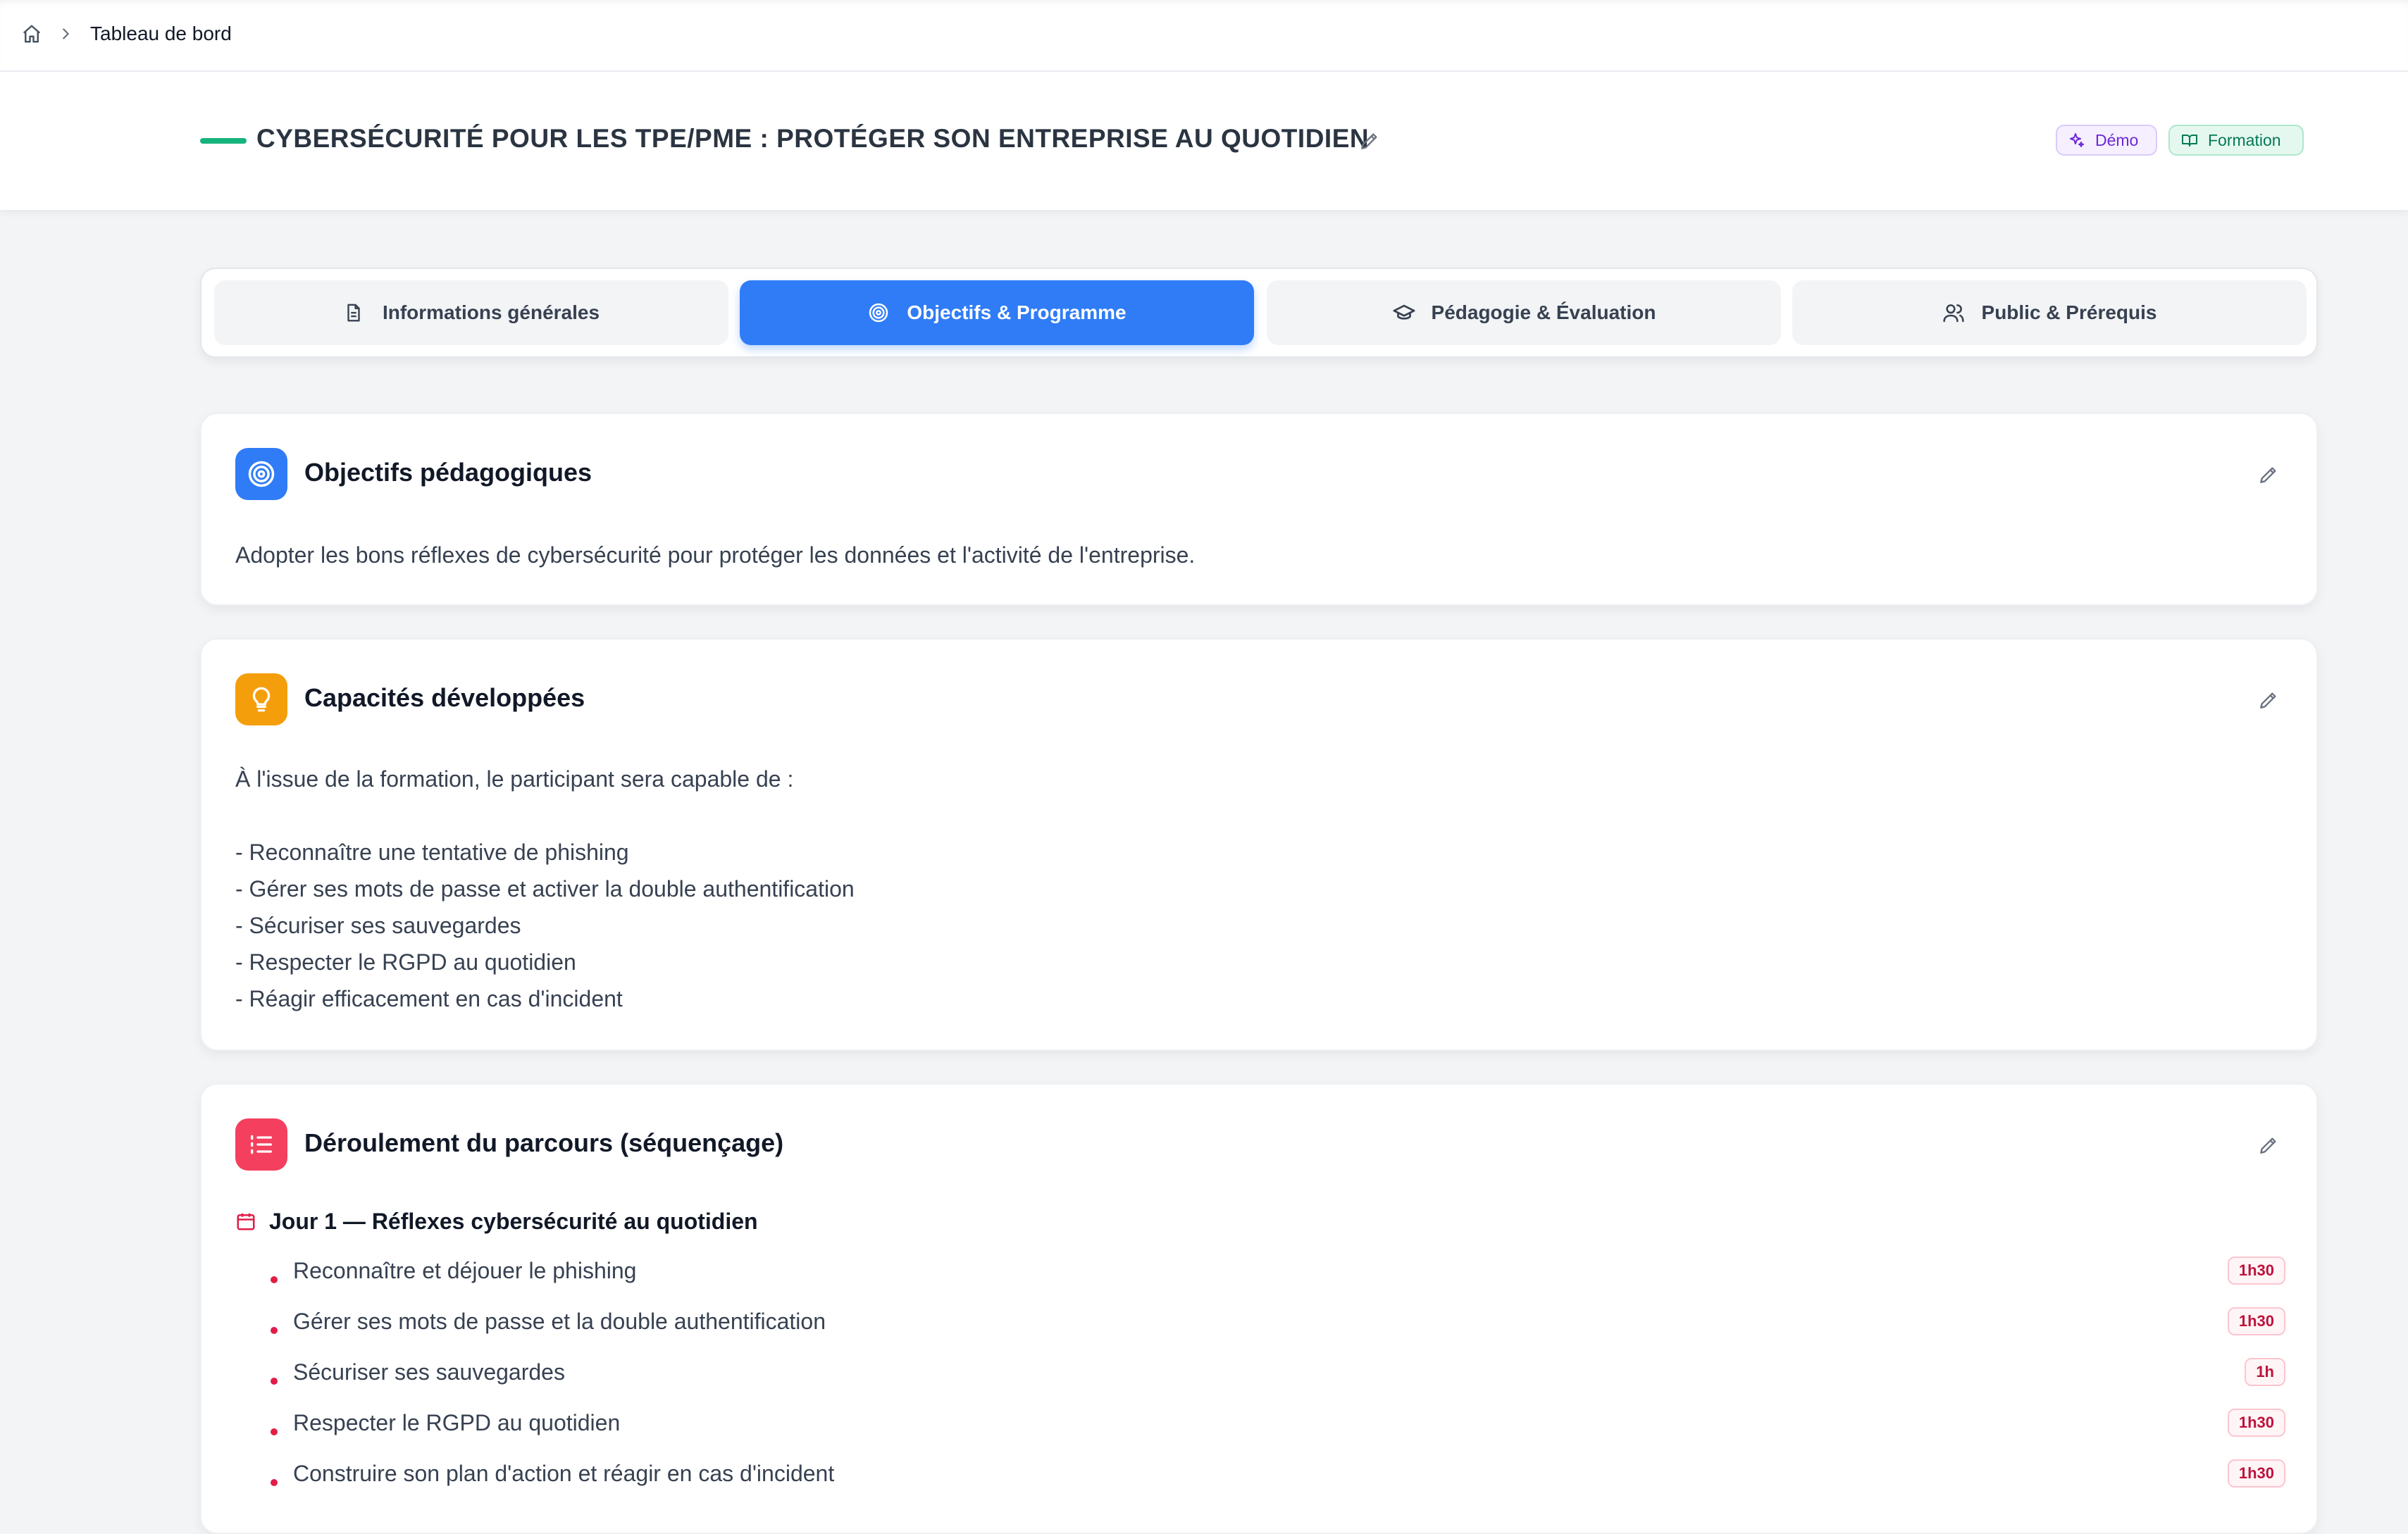  I want to click on edit-title-pencil-icon, so click(1369, 141).